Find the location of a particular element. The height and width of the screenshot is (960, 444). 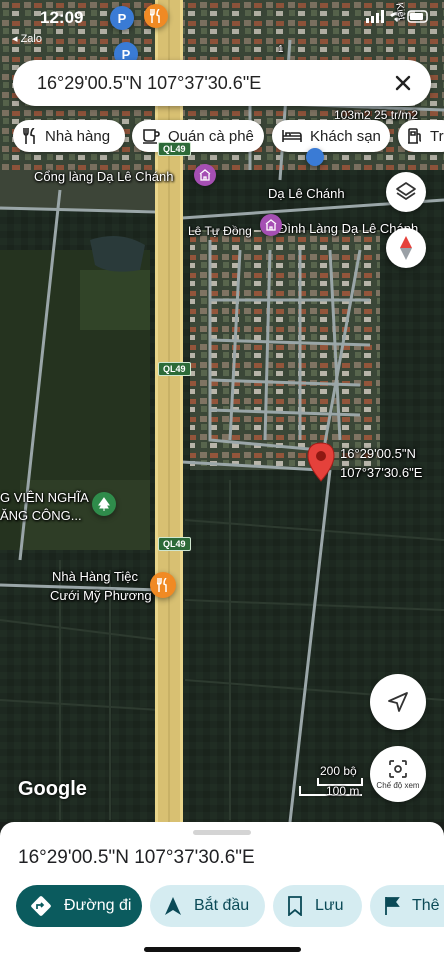

restaurant-pin-icon is located at coordinates (156, 16).